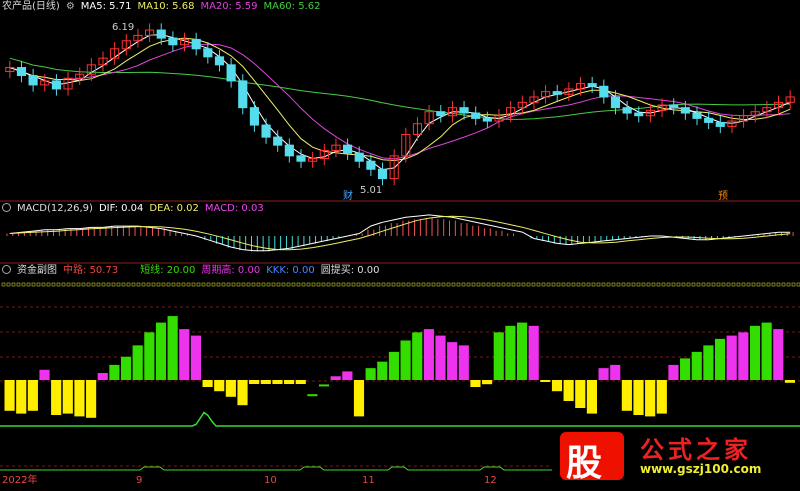 The height and width of the screenshot is (491, 800). What do you see at coordinates (701, 469) in the screenshot?
I see `logo-url: www.gszj100.com` at bounding box center [701, 469].